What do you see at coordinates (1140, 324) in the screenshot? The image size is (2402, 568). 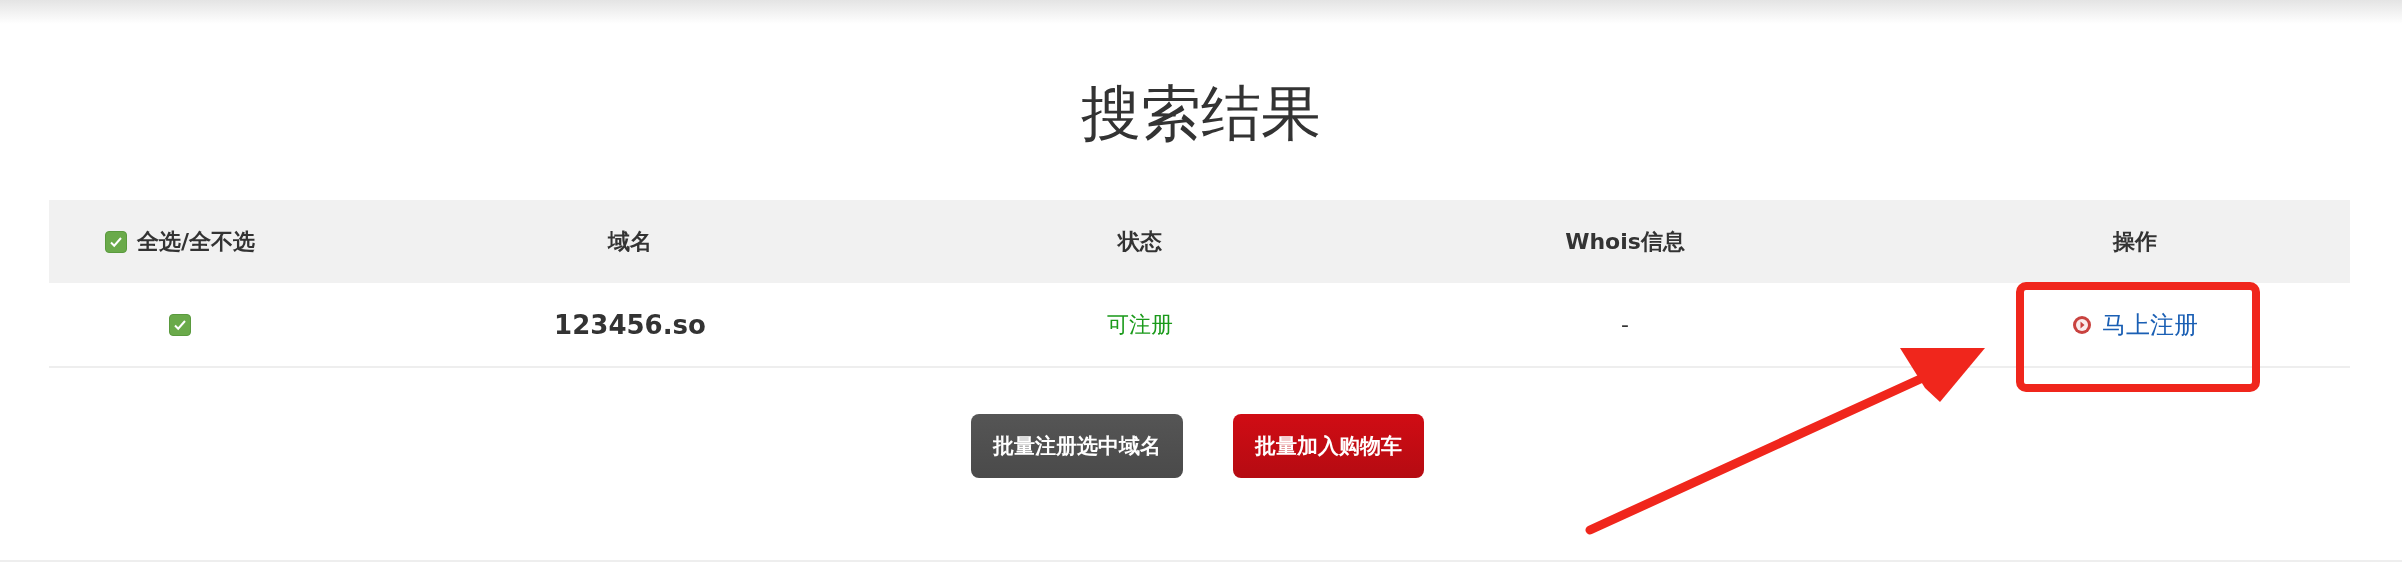 I see `status-text: 可注册` at bounding box center [1140, 324].